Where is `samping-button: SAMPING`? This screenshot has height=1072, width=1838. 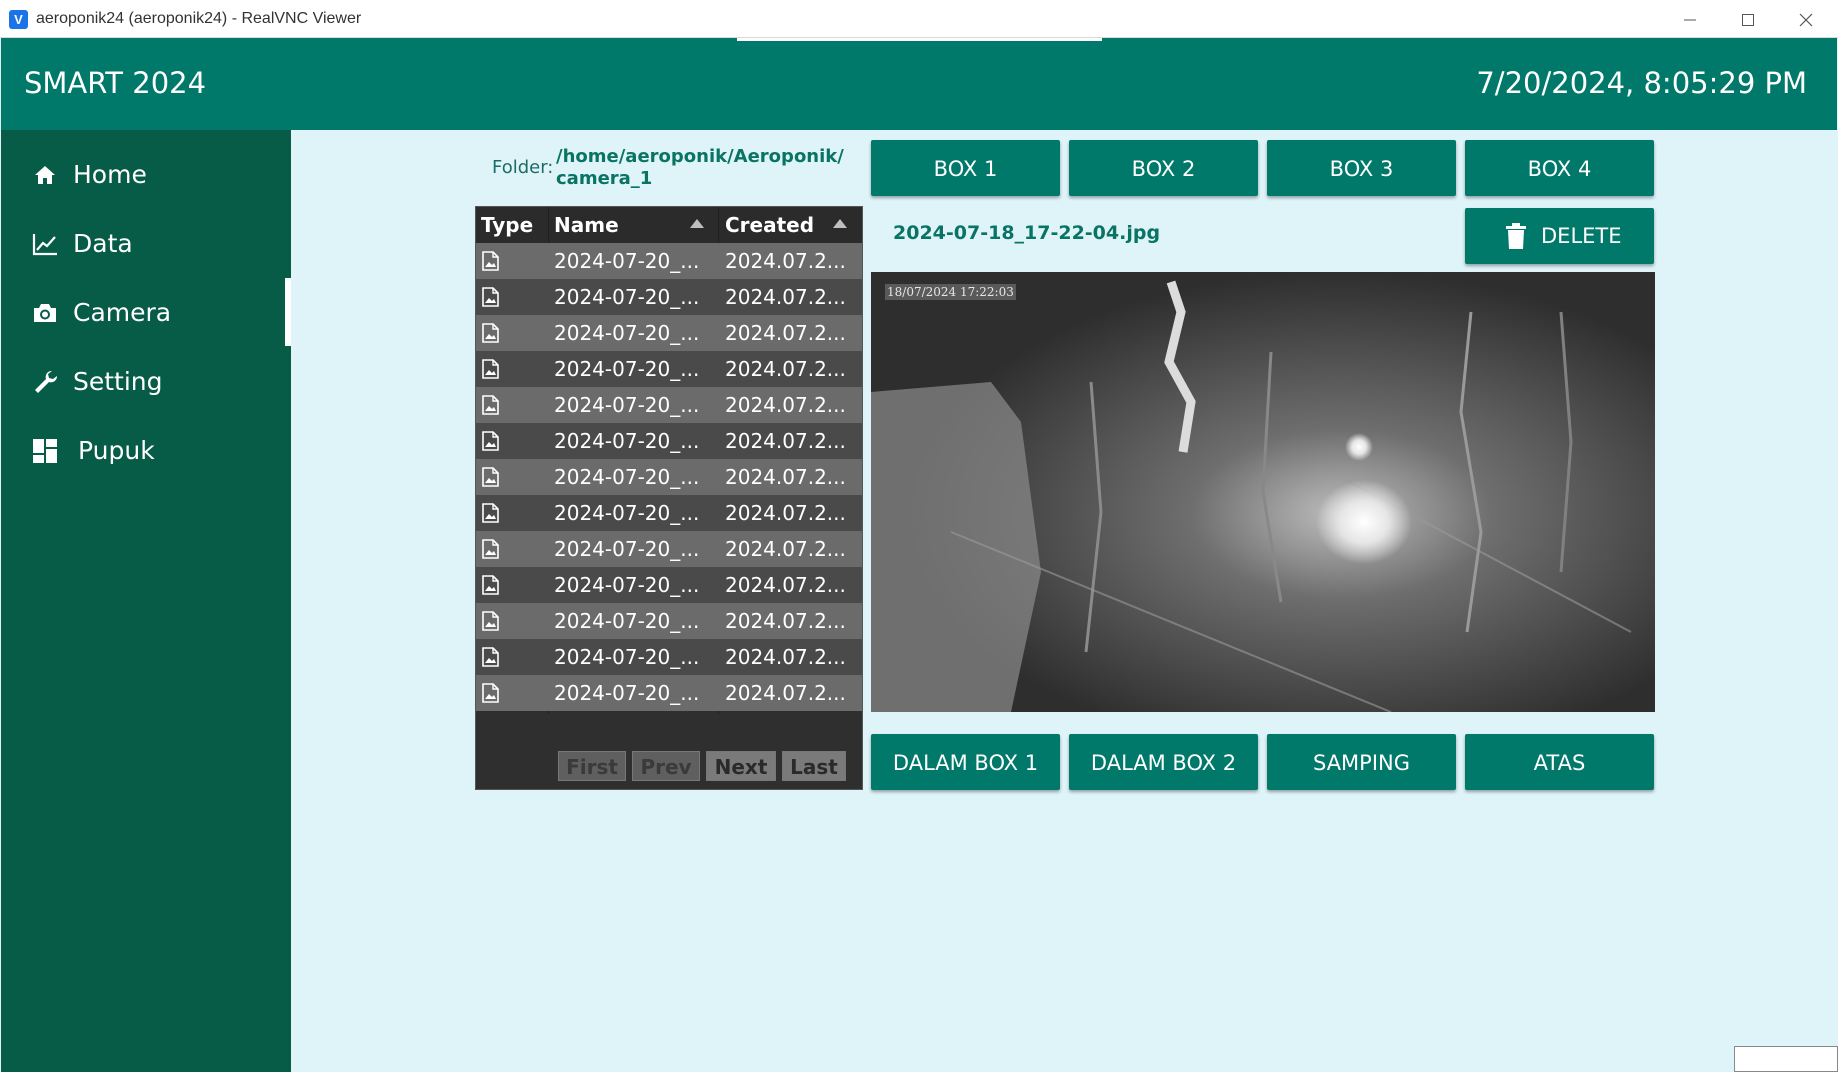 samping-button: SAMPING is located at coordinates (1361, 762).